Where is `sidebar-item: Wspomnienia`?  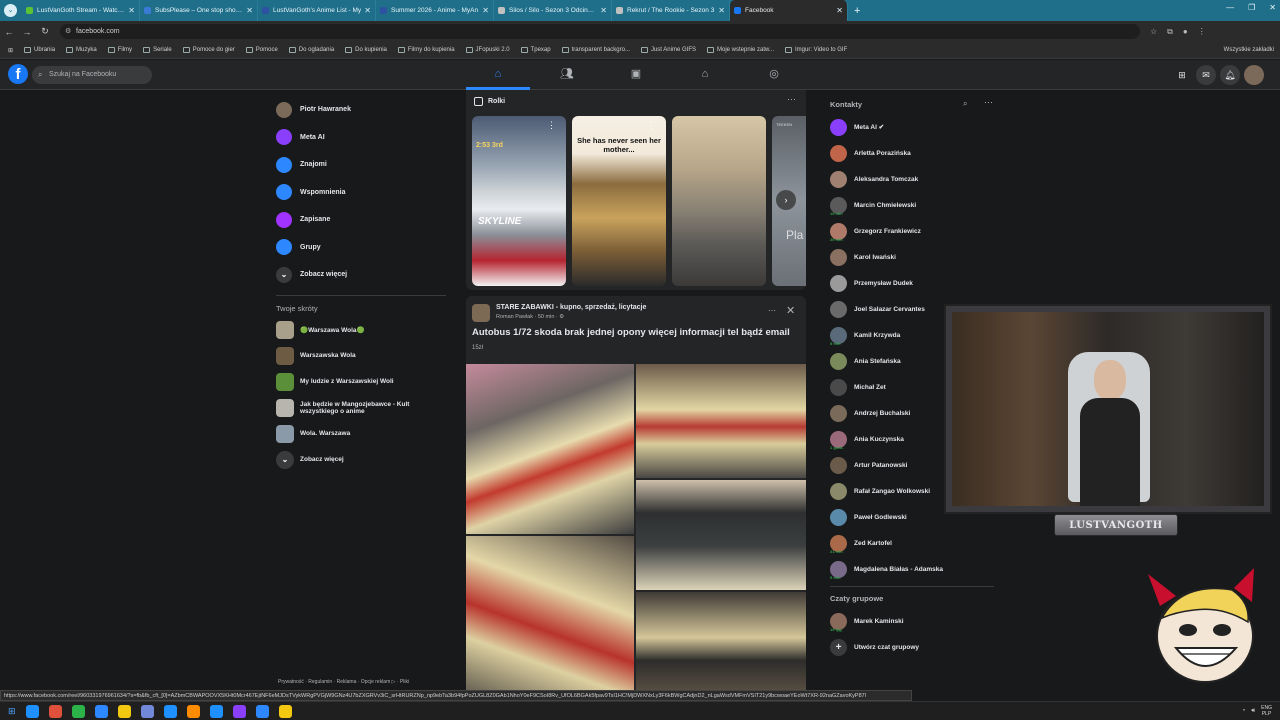
sidebar-item: Wspomnienia is located at coordinates (361, 193).